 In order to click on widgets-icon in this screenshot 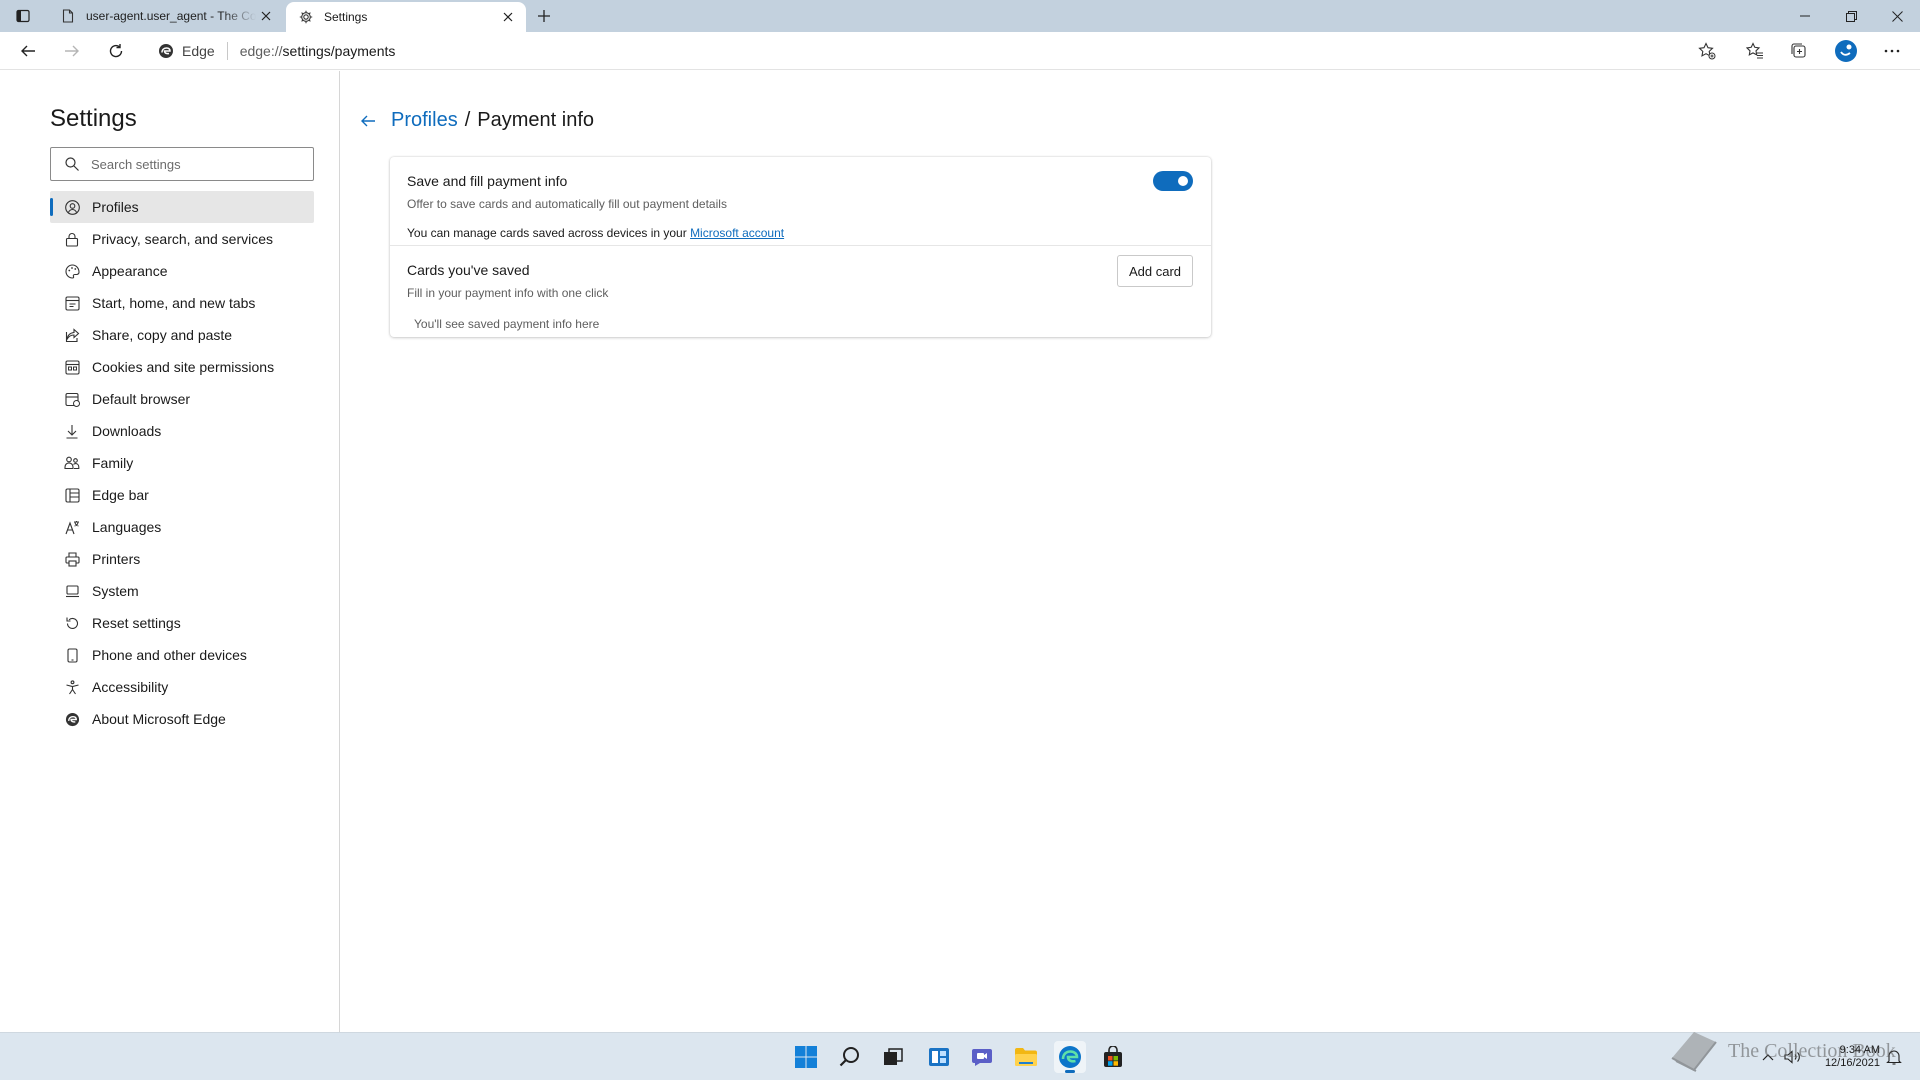, I will do `click(939, 1057)`.